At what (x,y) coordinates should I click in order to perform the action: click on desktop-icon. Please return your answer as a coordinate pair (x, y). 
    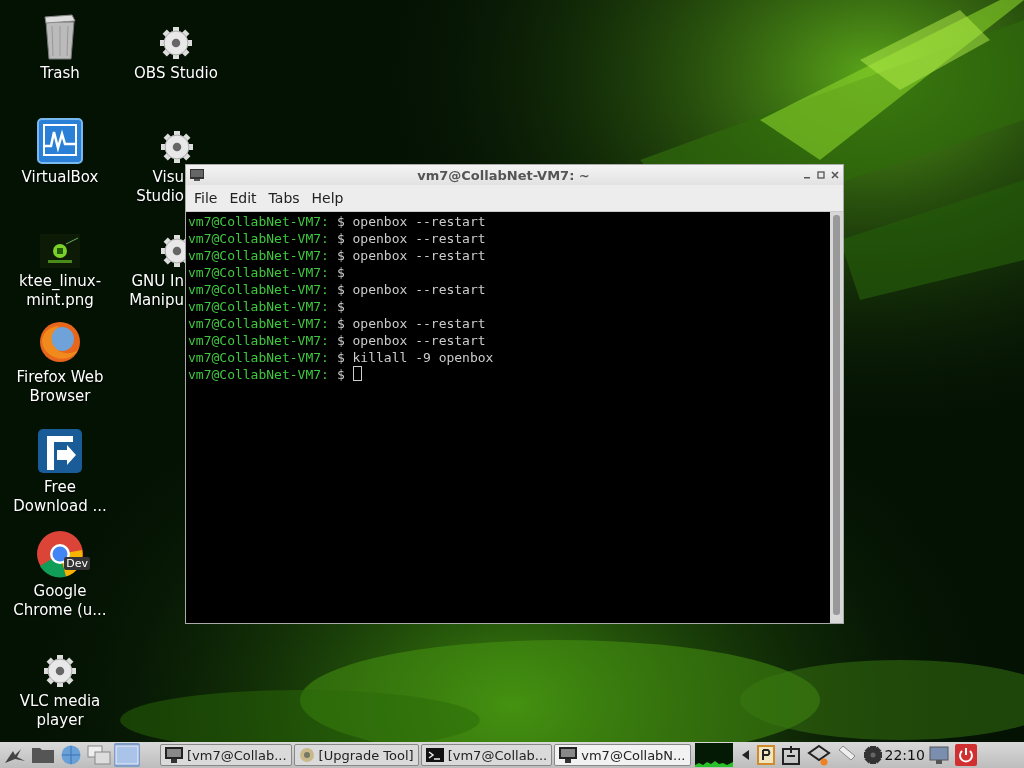
    Looking at the image, I should click on (127, 755).